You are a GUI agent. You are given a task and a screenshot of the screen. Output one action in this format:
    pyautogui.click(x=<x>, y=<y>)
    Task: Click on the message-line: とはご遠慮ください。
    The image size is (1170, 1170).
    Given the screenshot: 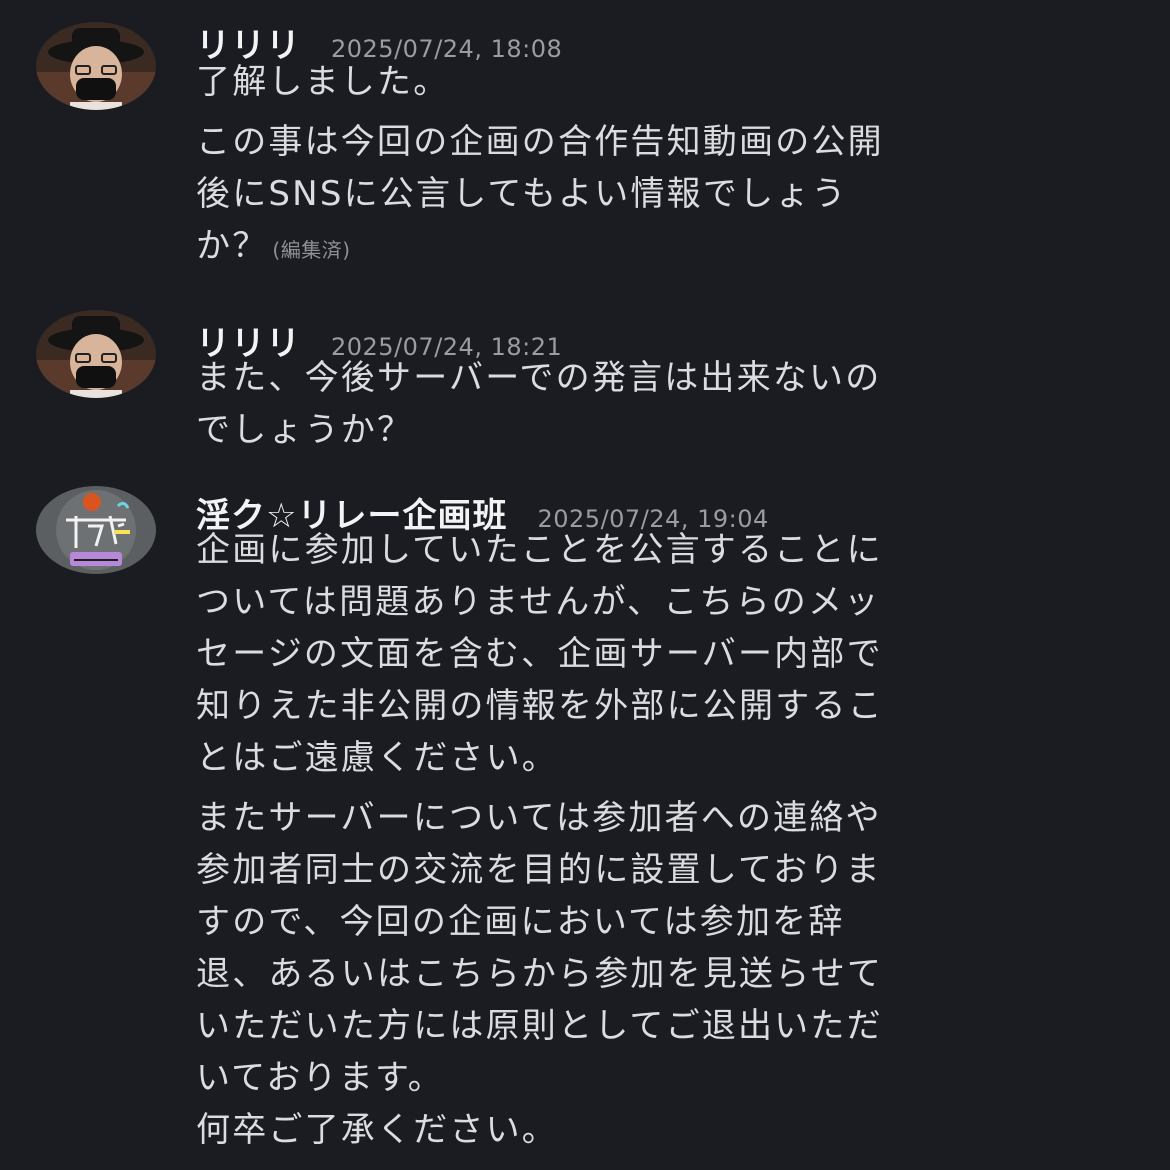 What is the action you would take?
    pyautogui.click(x=377, y=758)
    